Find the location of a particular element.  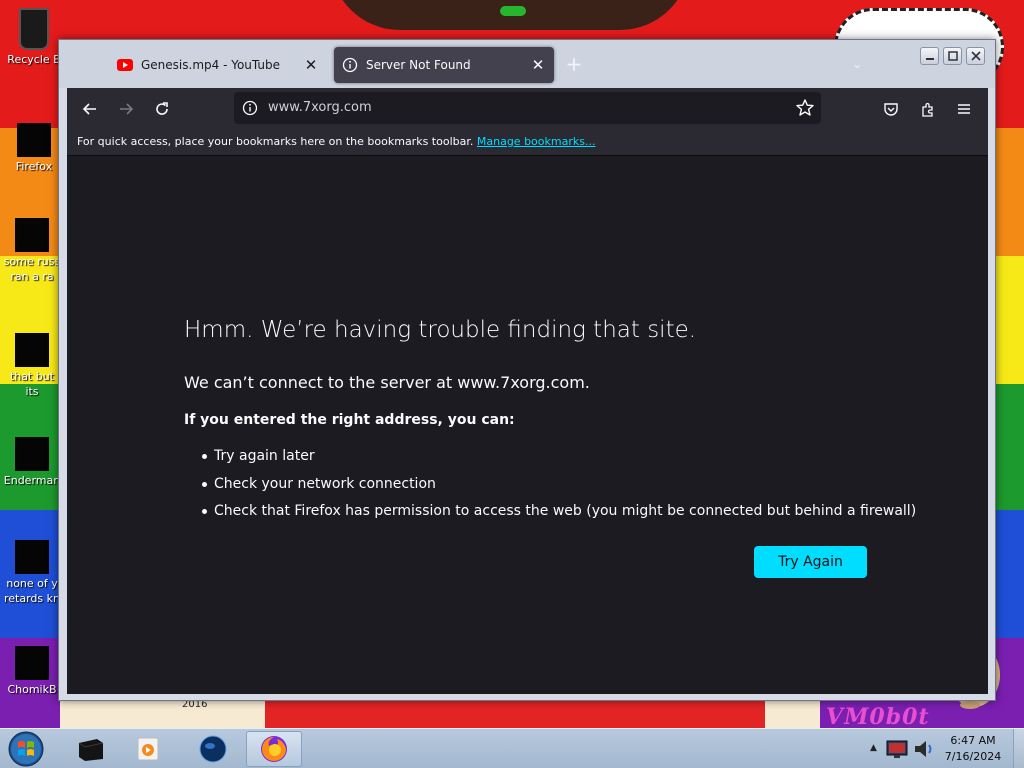

terminal-app-icon is located at coordinates (91, 750).